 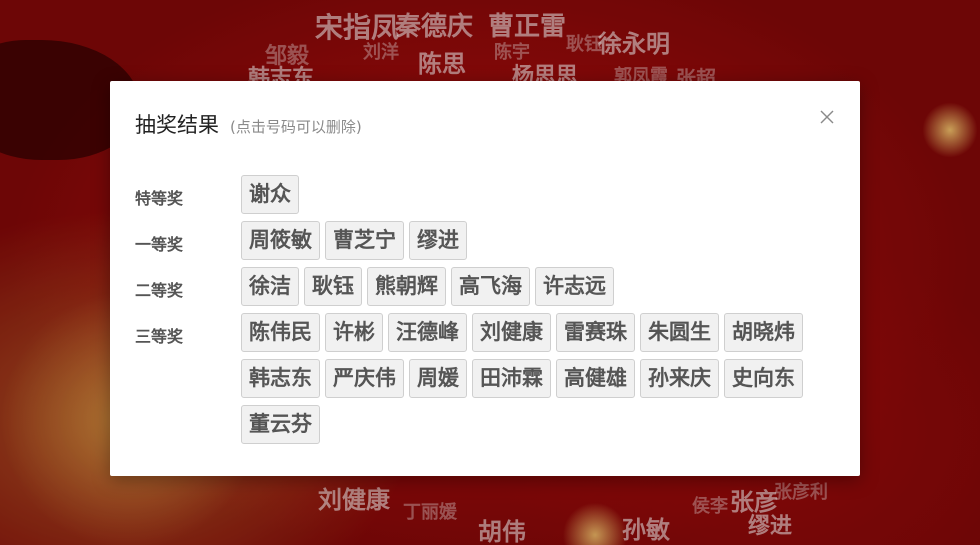 What do you see at coordinates (333, 286) in the screenshot?
I see `winner-chip: 耿钰` at bounding box center [333, 286].